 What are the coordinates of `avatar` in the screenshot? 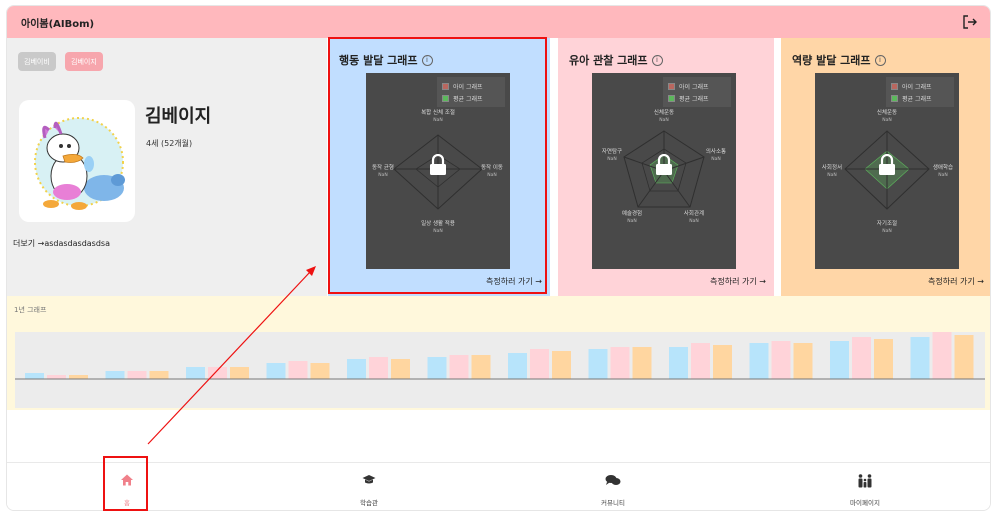 It's located at (77, 161).